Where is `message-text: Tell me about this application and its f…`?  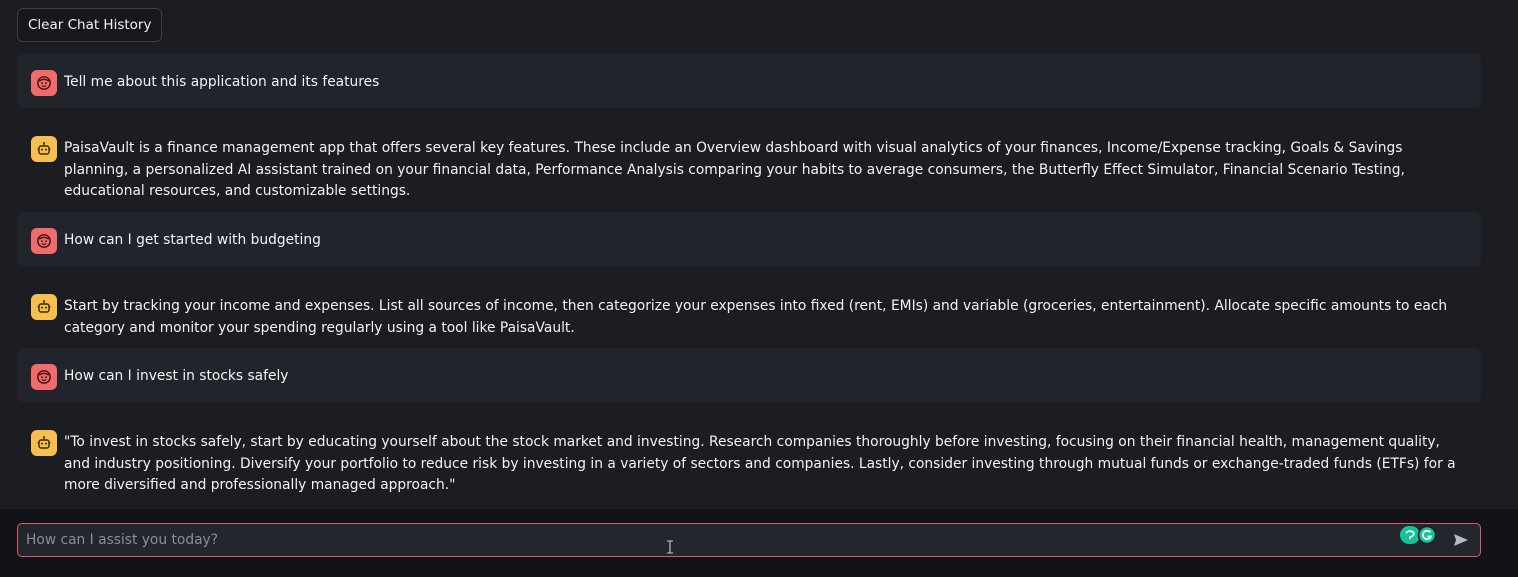
message-text: Tell me about this application and its f… is located at coordinates (222, 82).